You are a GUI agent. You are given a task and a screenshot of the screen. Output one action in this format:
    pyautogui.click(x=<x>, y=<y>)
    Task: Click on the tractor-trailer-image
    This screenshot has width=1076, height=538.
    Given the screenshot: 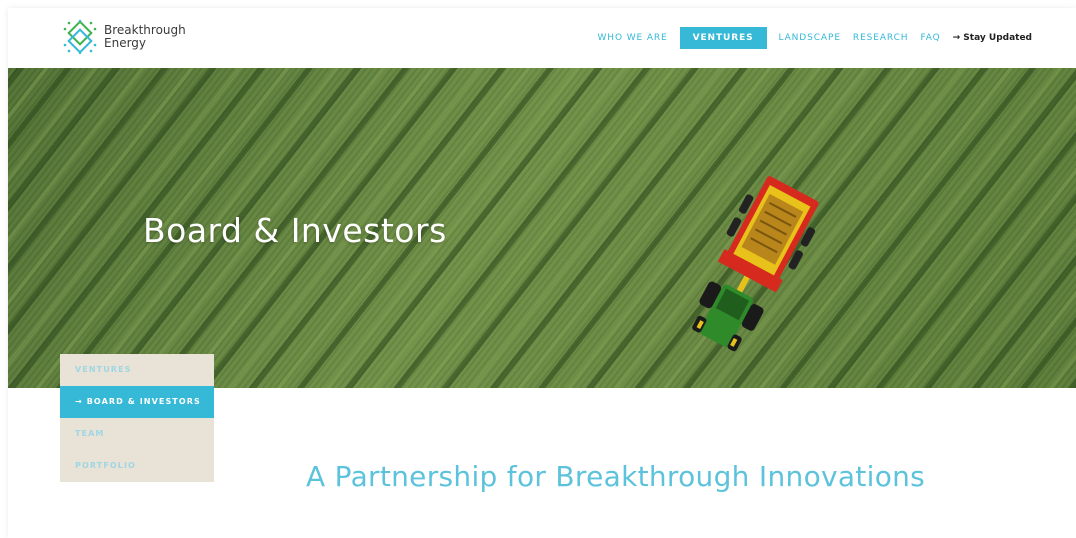 What is the action you would take?
    pyautogui.click(x=755, y=264)
    